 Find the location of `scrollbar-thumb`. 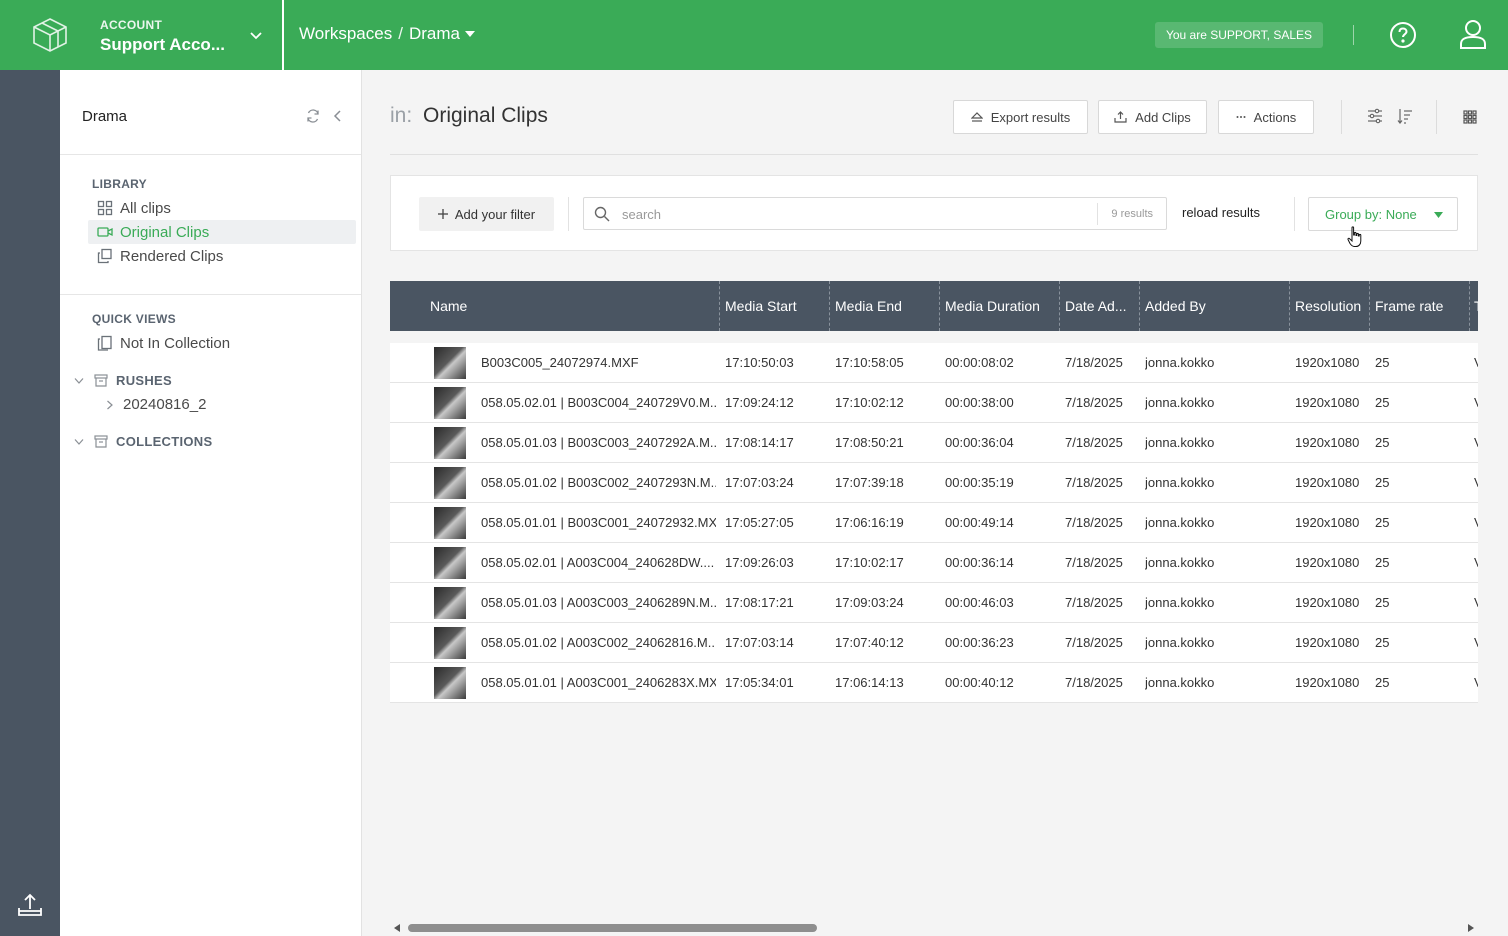

scrollbar-thumb is located at coordinates (612, 928).